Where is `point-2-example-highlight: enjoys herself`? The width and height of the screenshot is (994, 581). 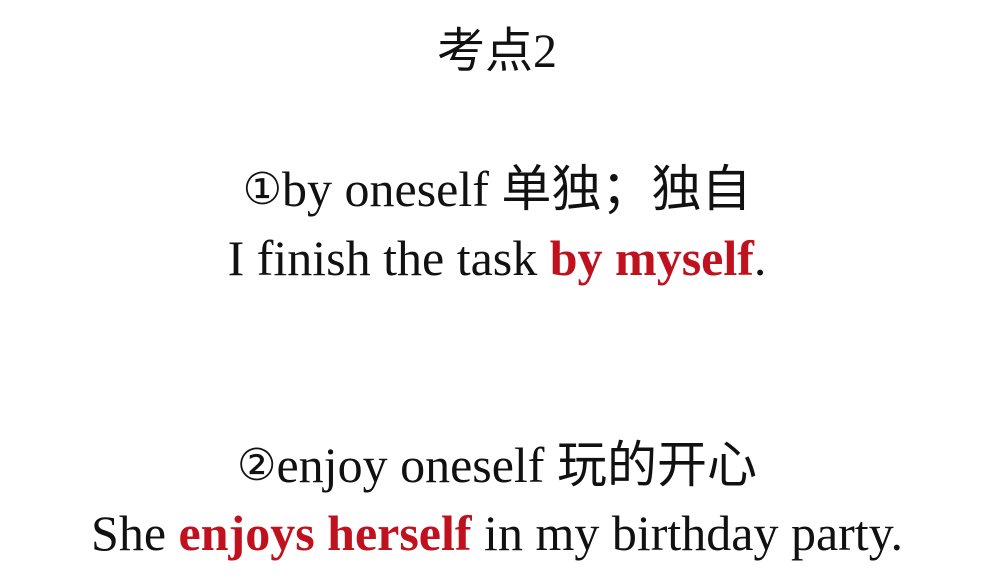
point-2-example-highlight: enjoys herself is located at coordinates (325, 533).